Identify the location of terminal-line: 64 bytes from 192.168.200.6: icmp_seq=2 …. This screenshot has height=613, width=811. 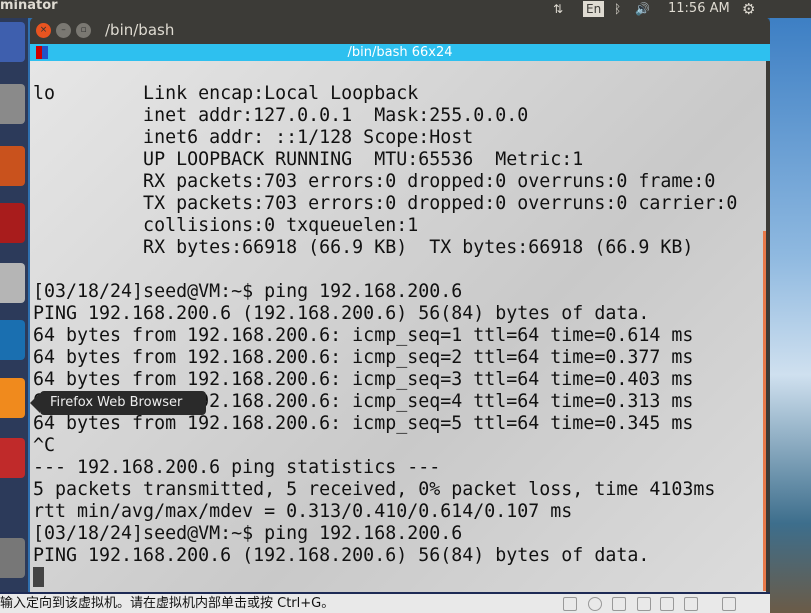
(363, 357).